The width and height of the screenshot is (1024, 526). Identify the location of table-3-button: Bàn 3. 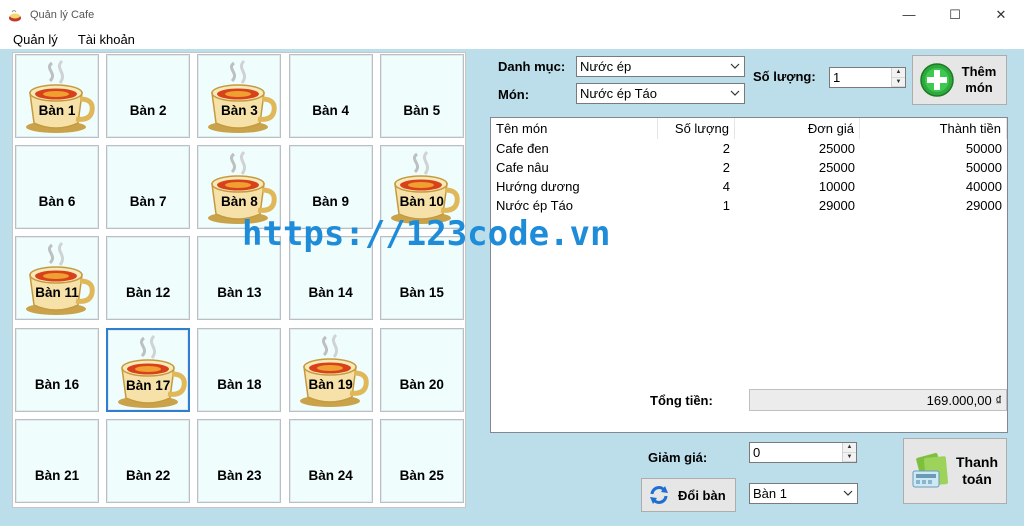
(239, 96).